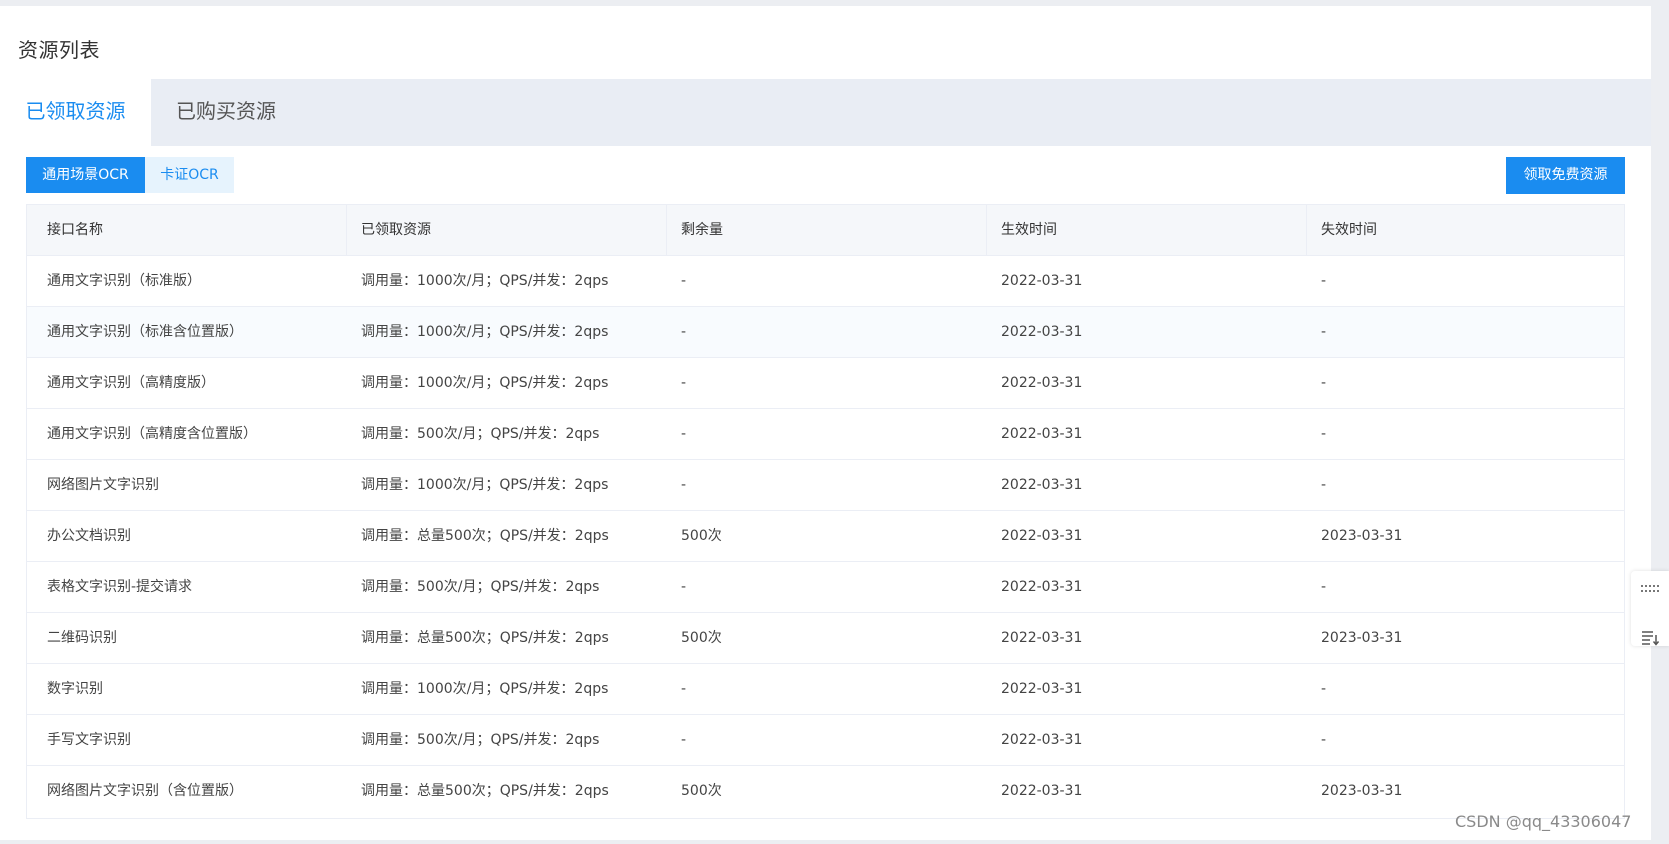 This screenshot has width=1669, height=844. Describe the element at coordinates (89, 740) in the screenshot. I see `cell-api-name: 手写文字识别` at that location.